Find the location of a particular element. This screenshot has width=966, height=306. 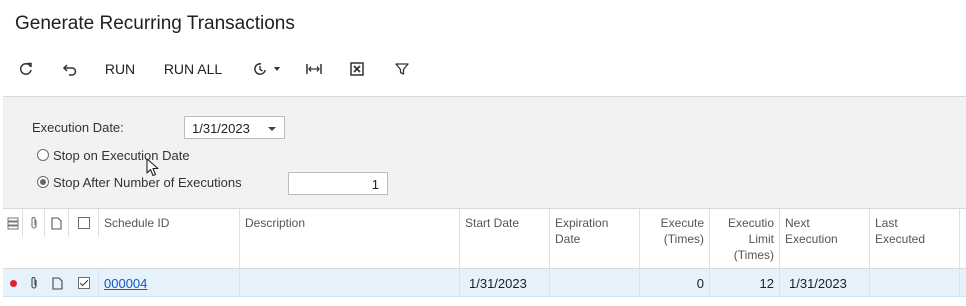

cell-next-execution: 1/31/2023 is located at coordinates (825, 283).